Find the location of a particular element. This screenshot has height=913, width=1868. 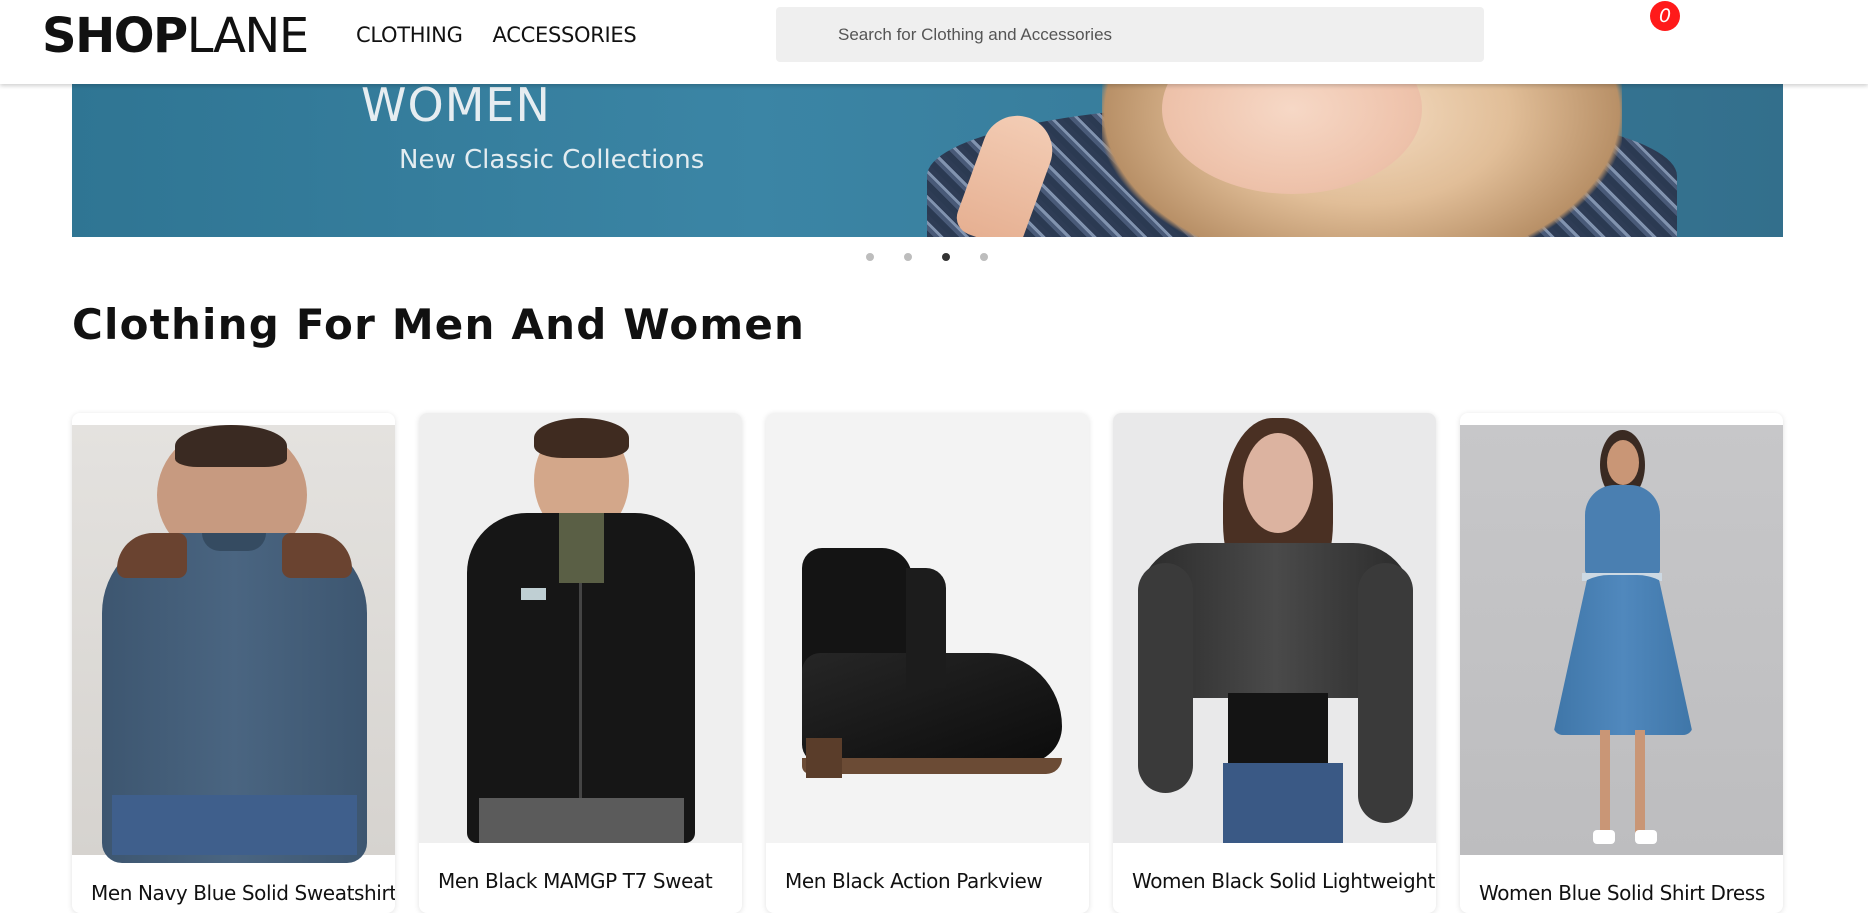

product-name: Men Navy Blue Solid Sweatshirt is located at coordinates (243, 893).